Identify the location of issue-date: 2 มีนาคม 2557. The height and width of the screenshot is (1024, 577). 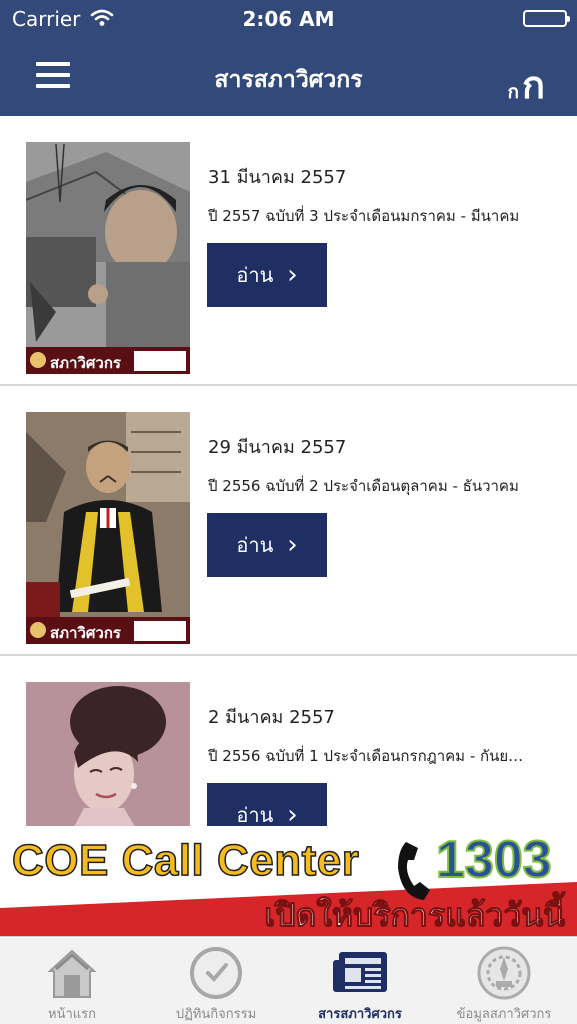
(271, 717).